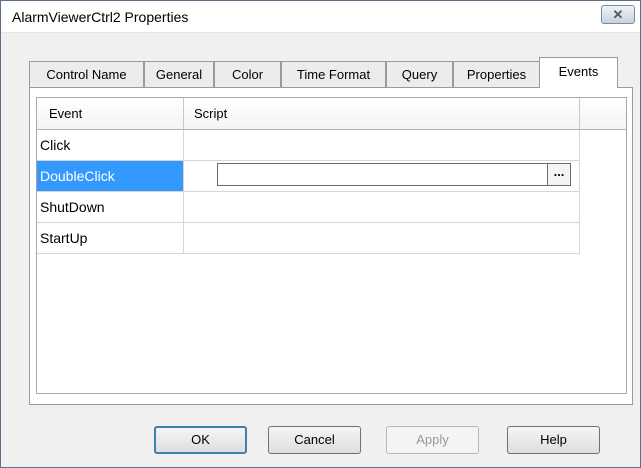  I want to click on script-cell-click, so click(382, 145).